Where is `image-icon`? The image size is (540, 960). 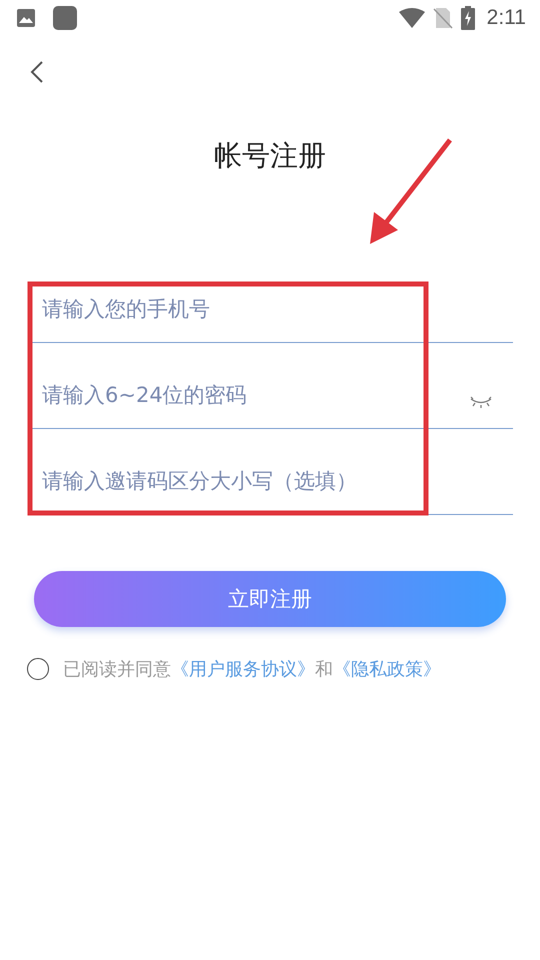
image-icon is located at coordinates (26, 18).